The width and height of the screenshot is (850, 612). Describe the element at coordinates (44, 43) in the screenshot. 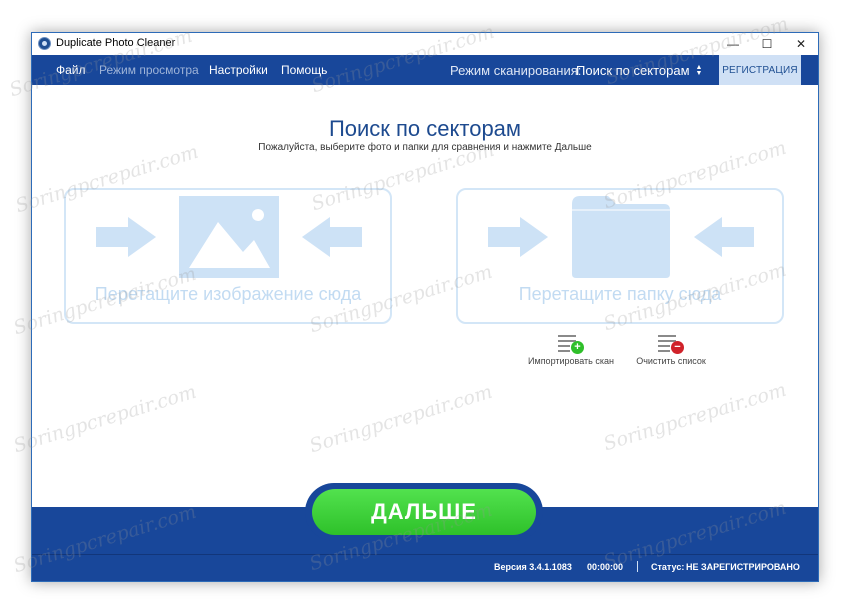

I see `app-logo-icon` at that location.